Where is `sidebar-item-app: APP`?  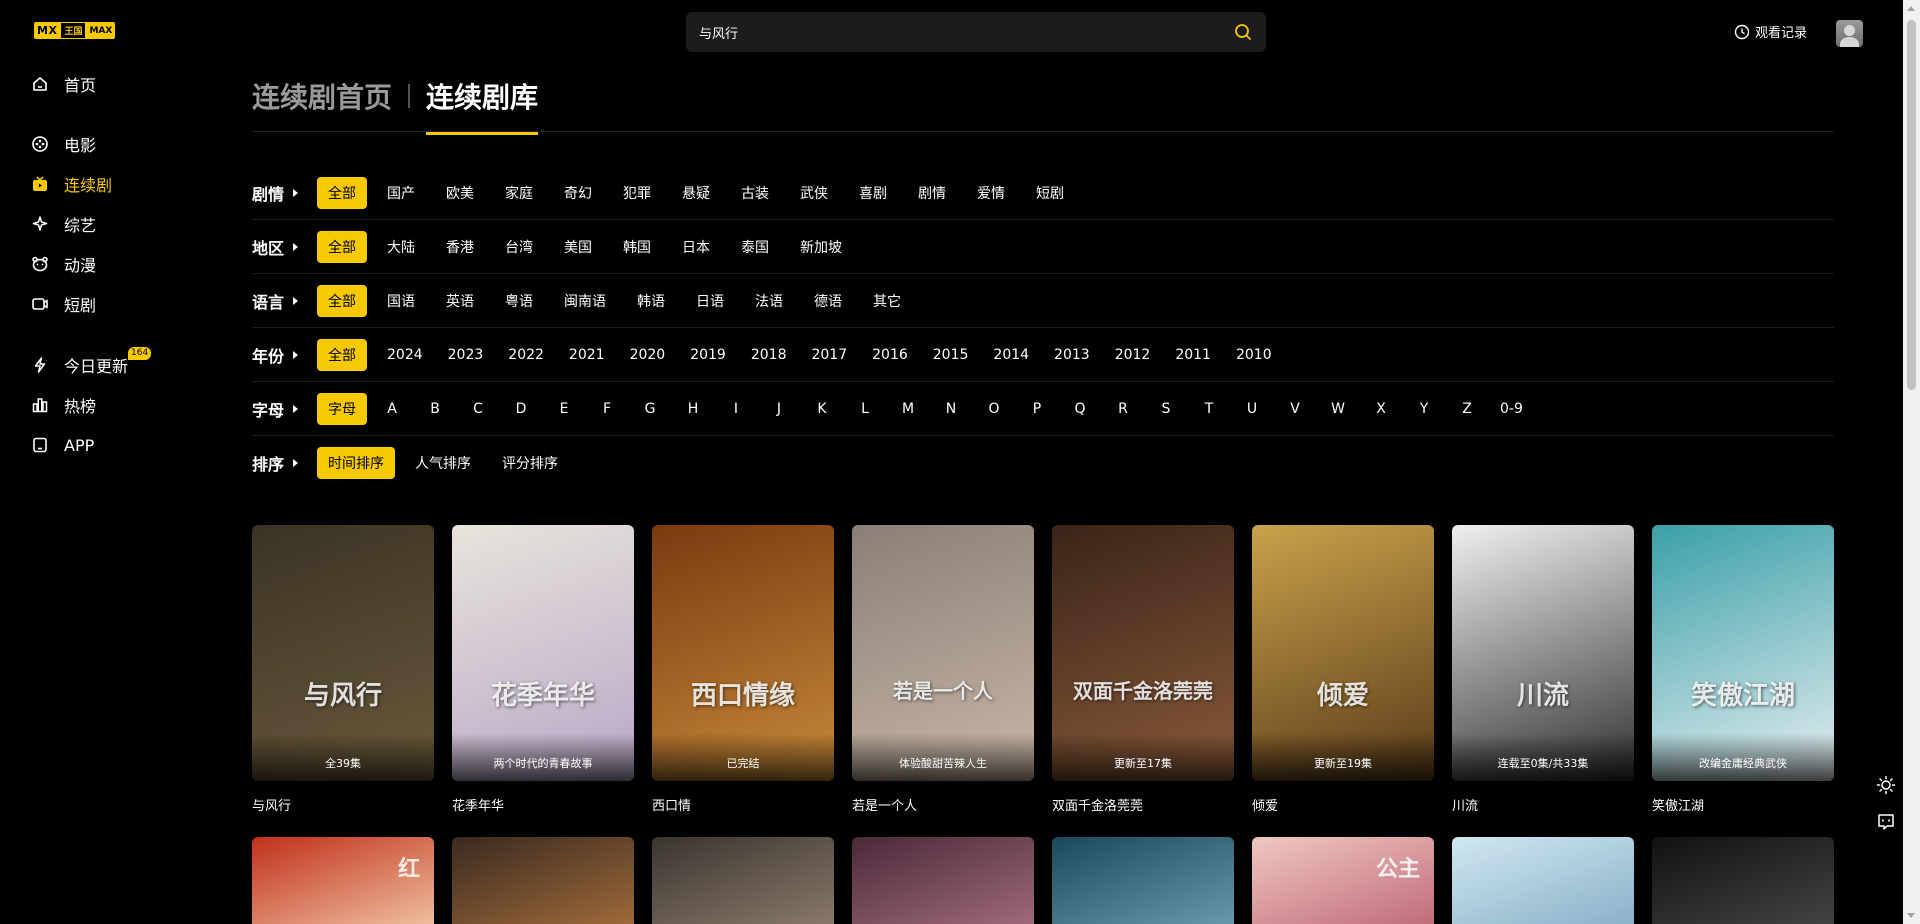 sidebar-item-app: APP is located at coordinates (62, 445).